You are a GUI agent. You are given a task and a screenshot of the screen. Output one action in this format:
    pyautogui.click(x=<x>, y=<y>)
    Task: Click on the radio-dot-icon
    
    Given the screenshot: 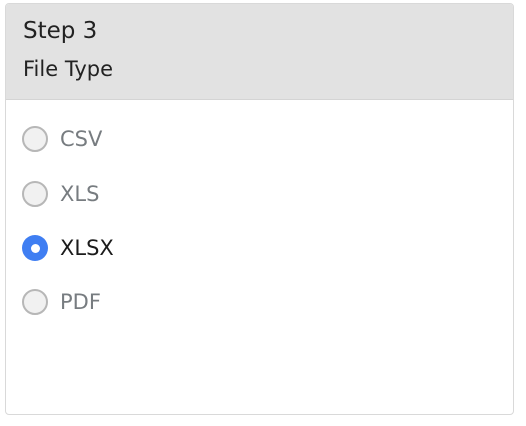 What is the action you would take?
    pyautogui.click(x=35, y=248)
    